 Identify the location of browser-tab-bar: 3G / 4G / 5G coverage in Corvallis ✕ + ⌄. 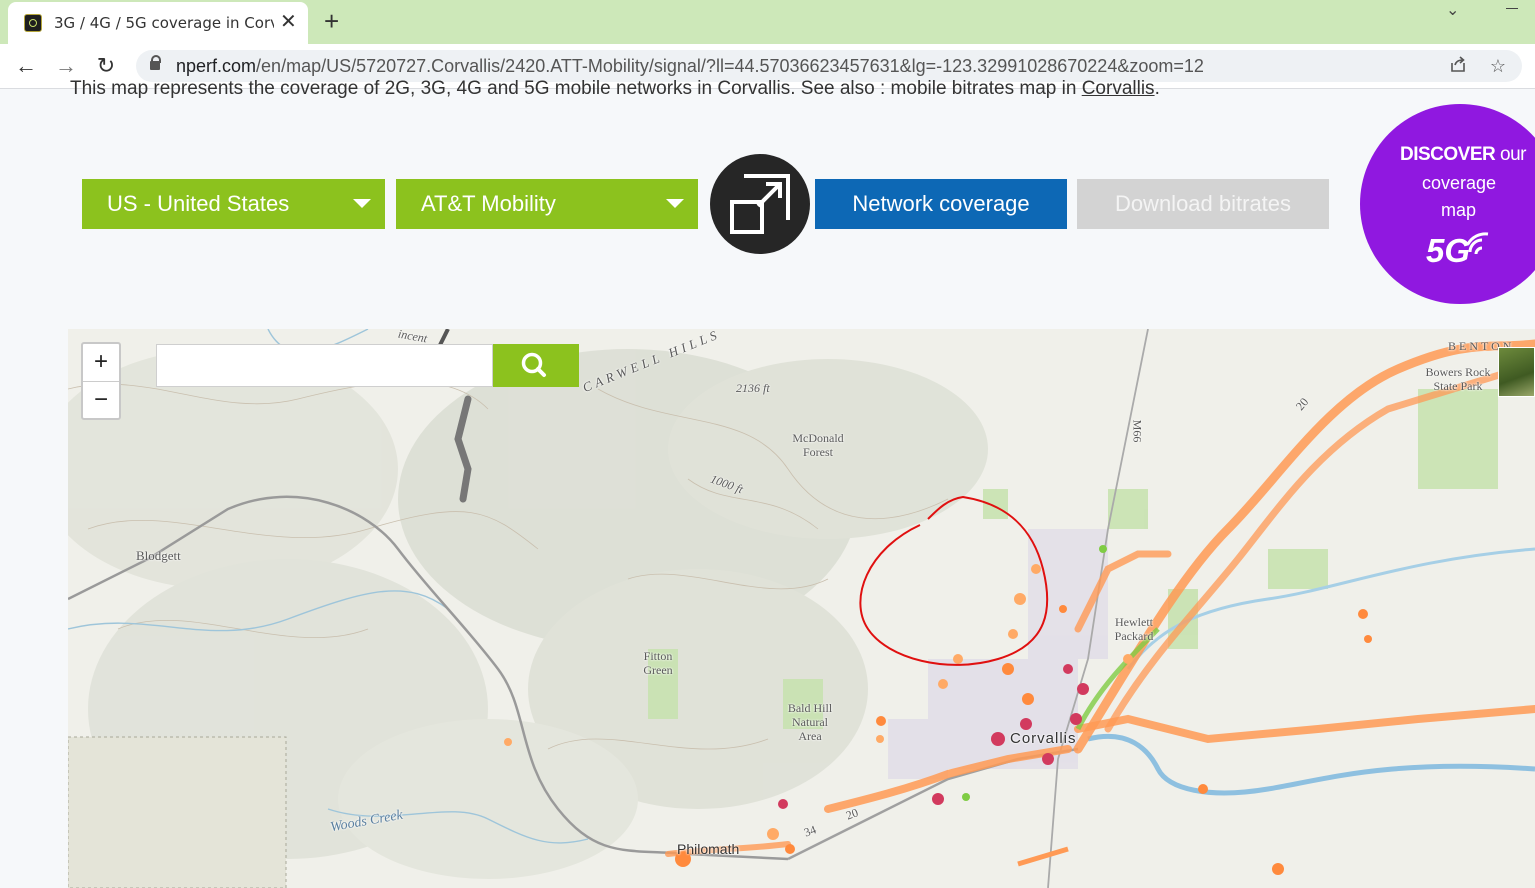
(767, 22).